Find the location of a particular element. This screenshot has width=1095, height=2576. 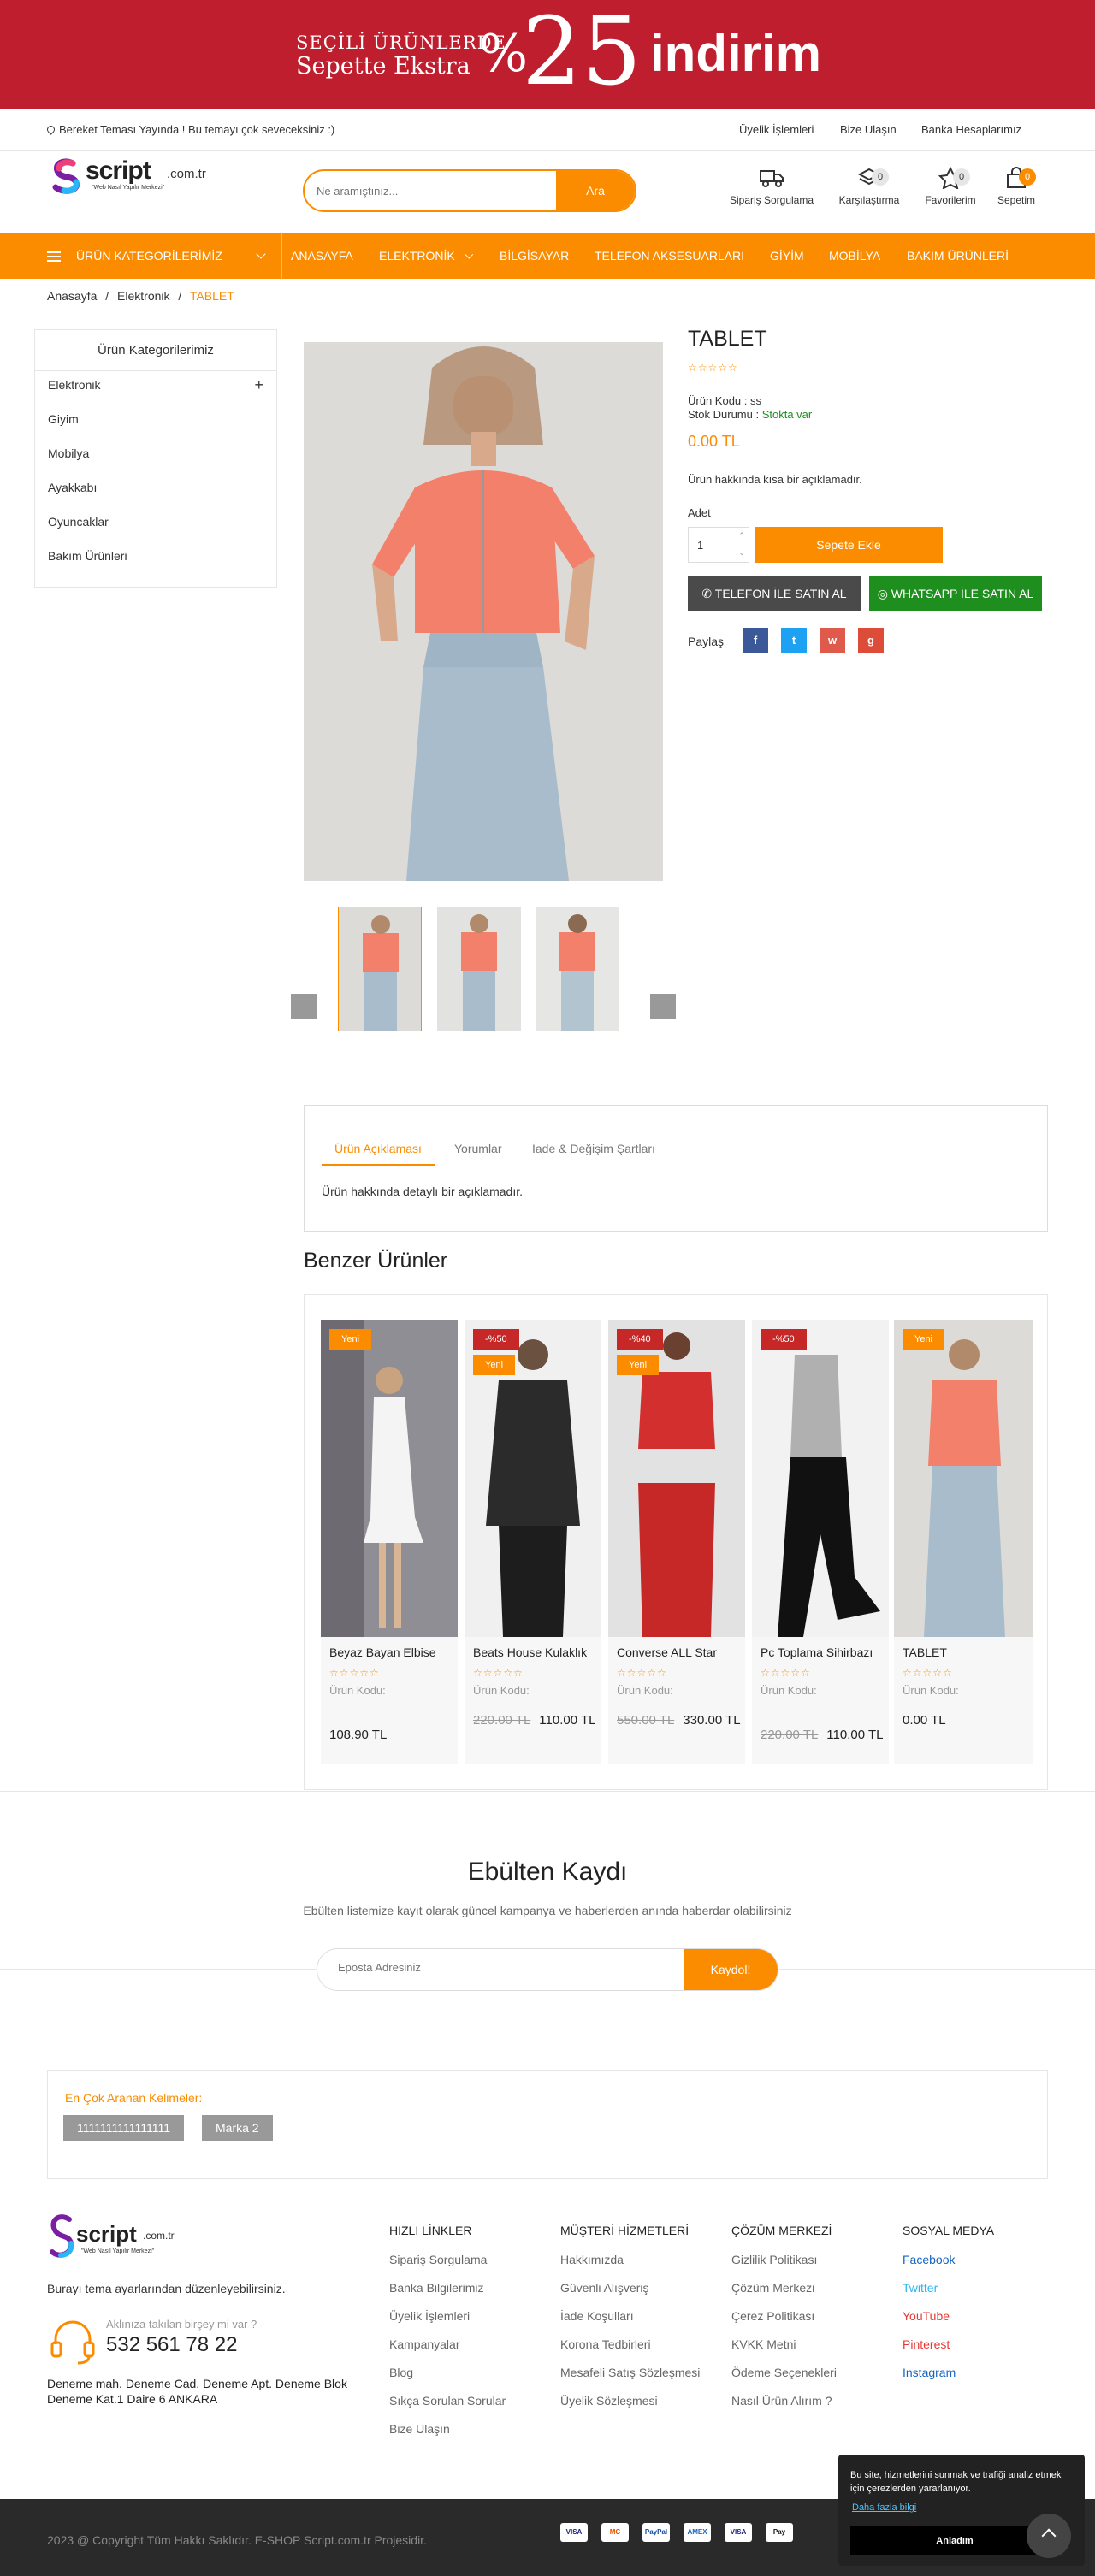

favorites-button: 0 Favorilerim is located at coordinates (950, 186).